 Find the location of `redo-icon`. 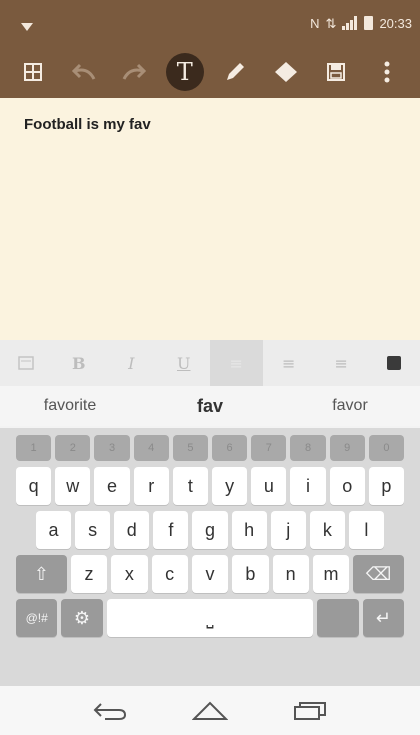

redo-icon is located at coordinates (134, 72).